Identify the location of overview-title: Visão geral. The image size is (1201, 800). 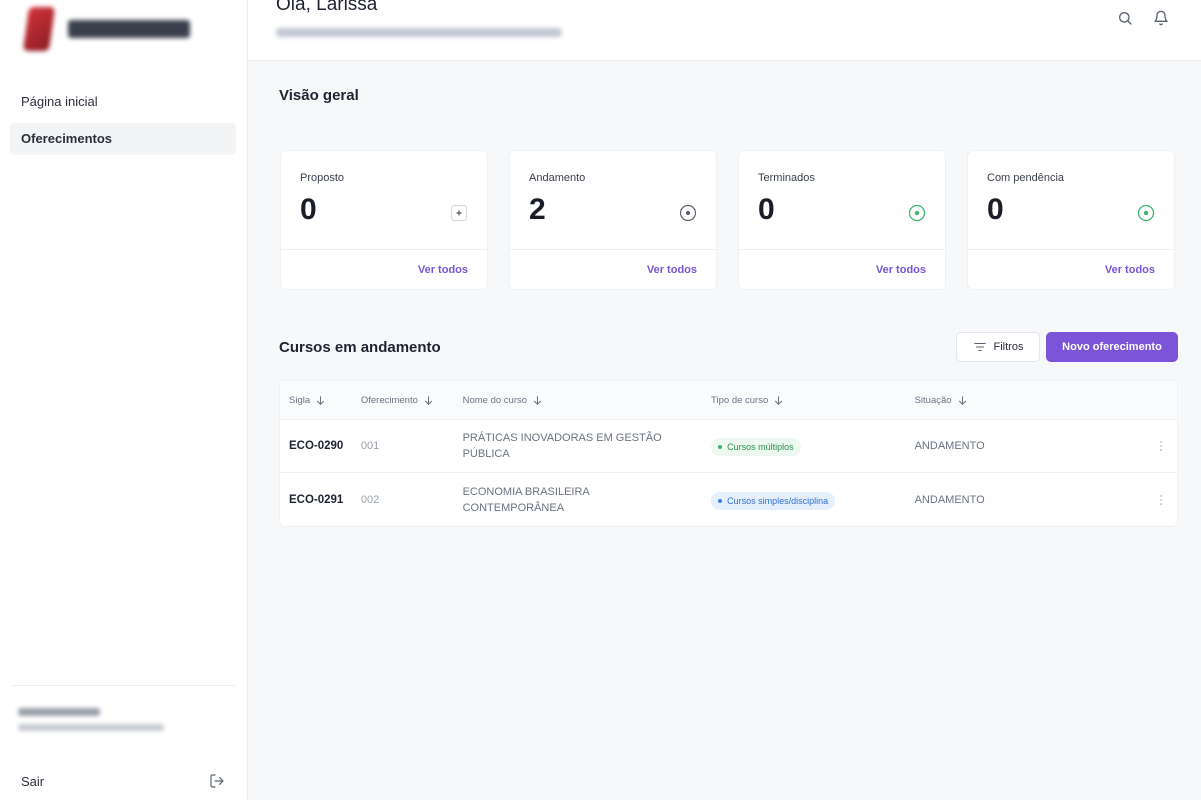
(319, 95).